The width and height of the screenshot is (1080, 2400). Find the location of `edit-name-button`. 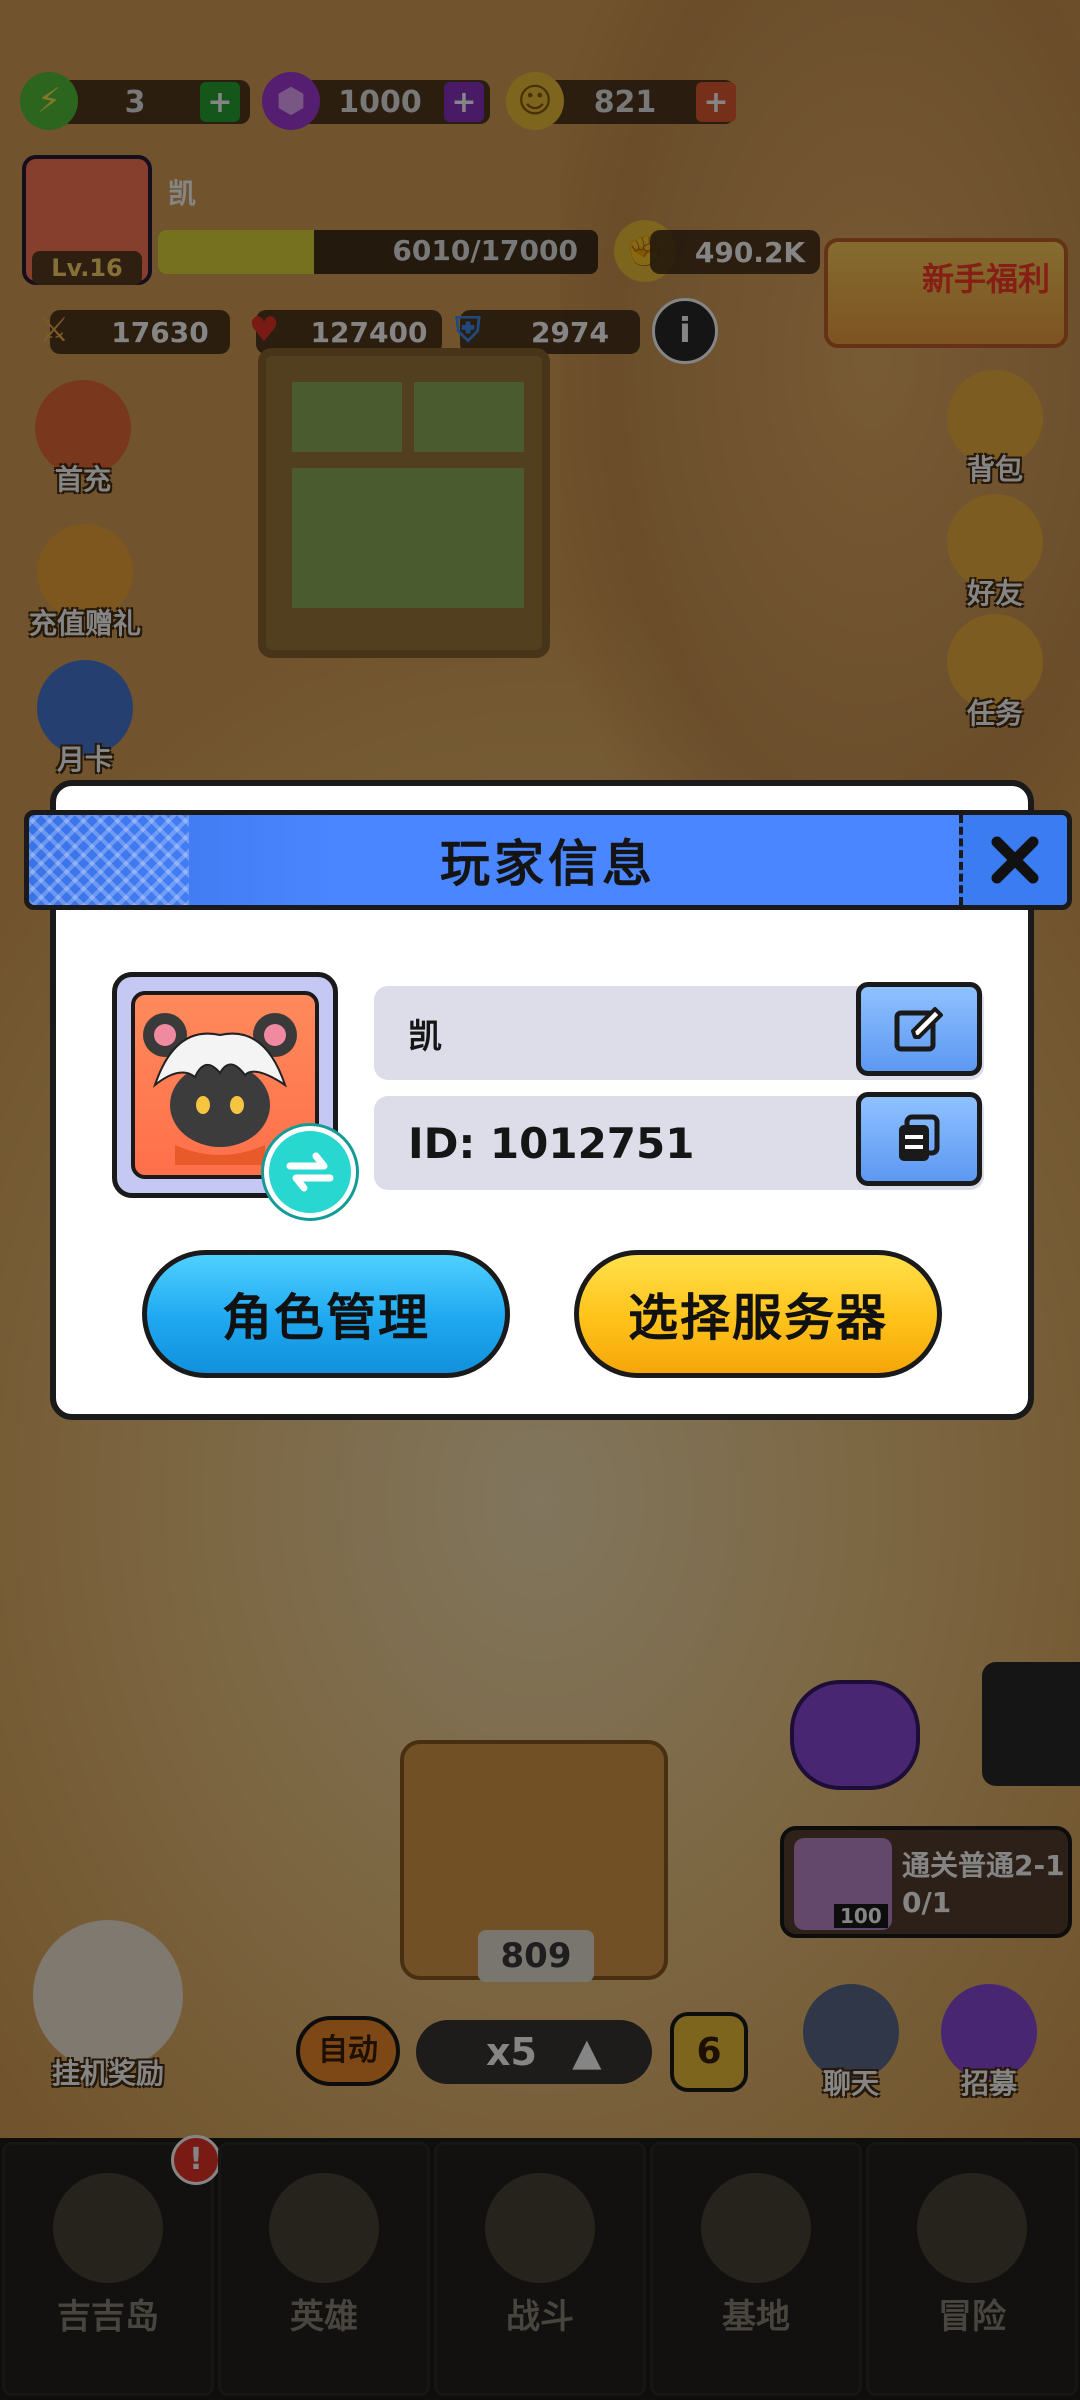

edit-name-button is located at coordinates (919, 1029).